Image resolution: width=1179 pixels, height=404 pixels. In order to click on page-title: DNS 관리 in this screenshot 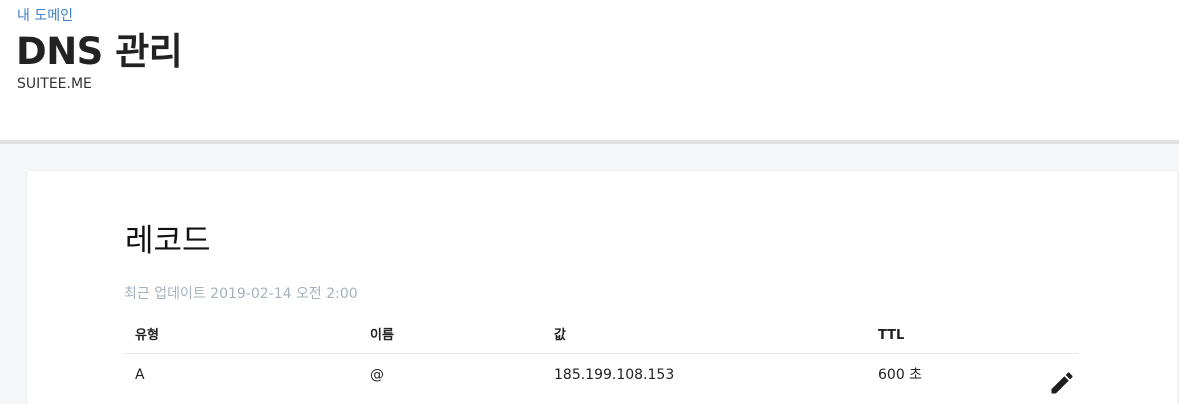, I will do `click(99, 51)`.